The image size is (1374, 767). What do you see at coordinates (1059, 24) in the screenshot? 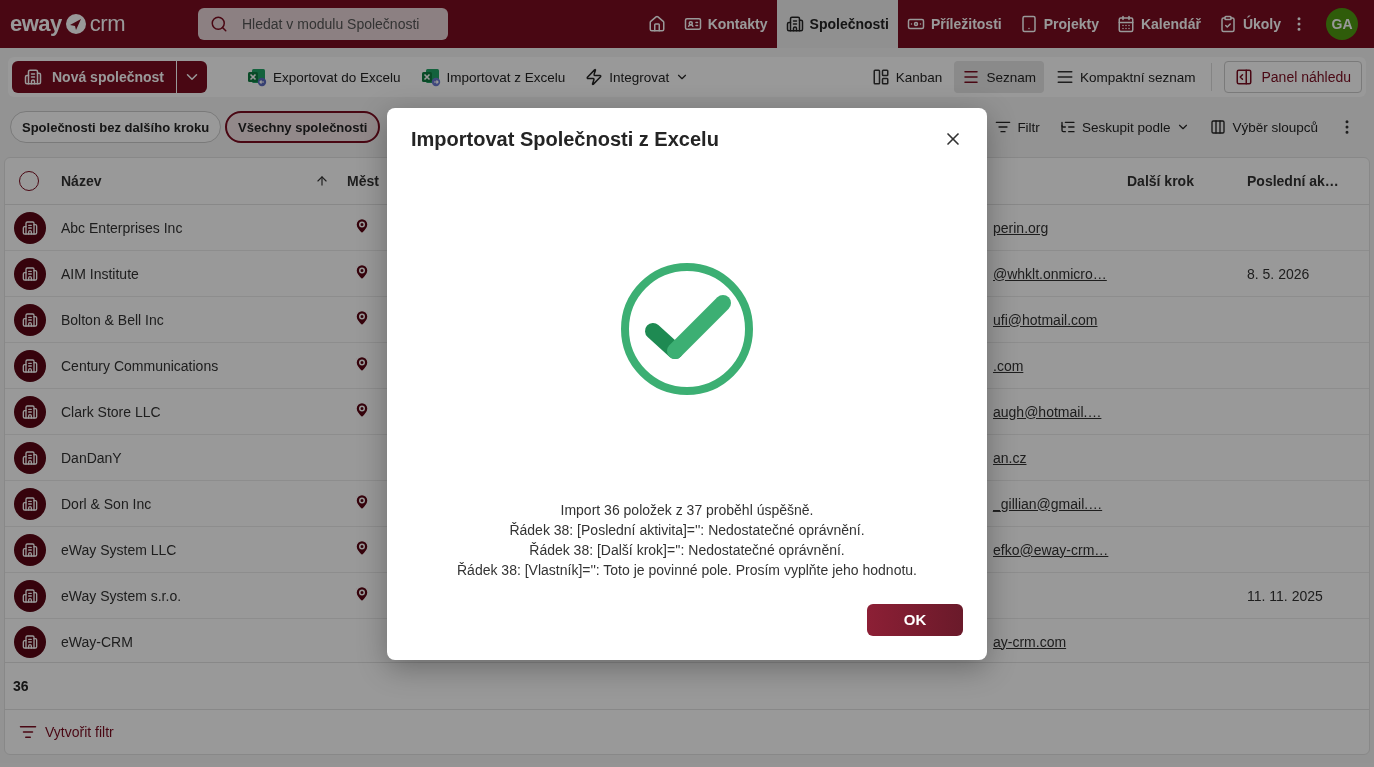
I see `nav-tab: Projekty` at bounding box center [1059, 24].